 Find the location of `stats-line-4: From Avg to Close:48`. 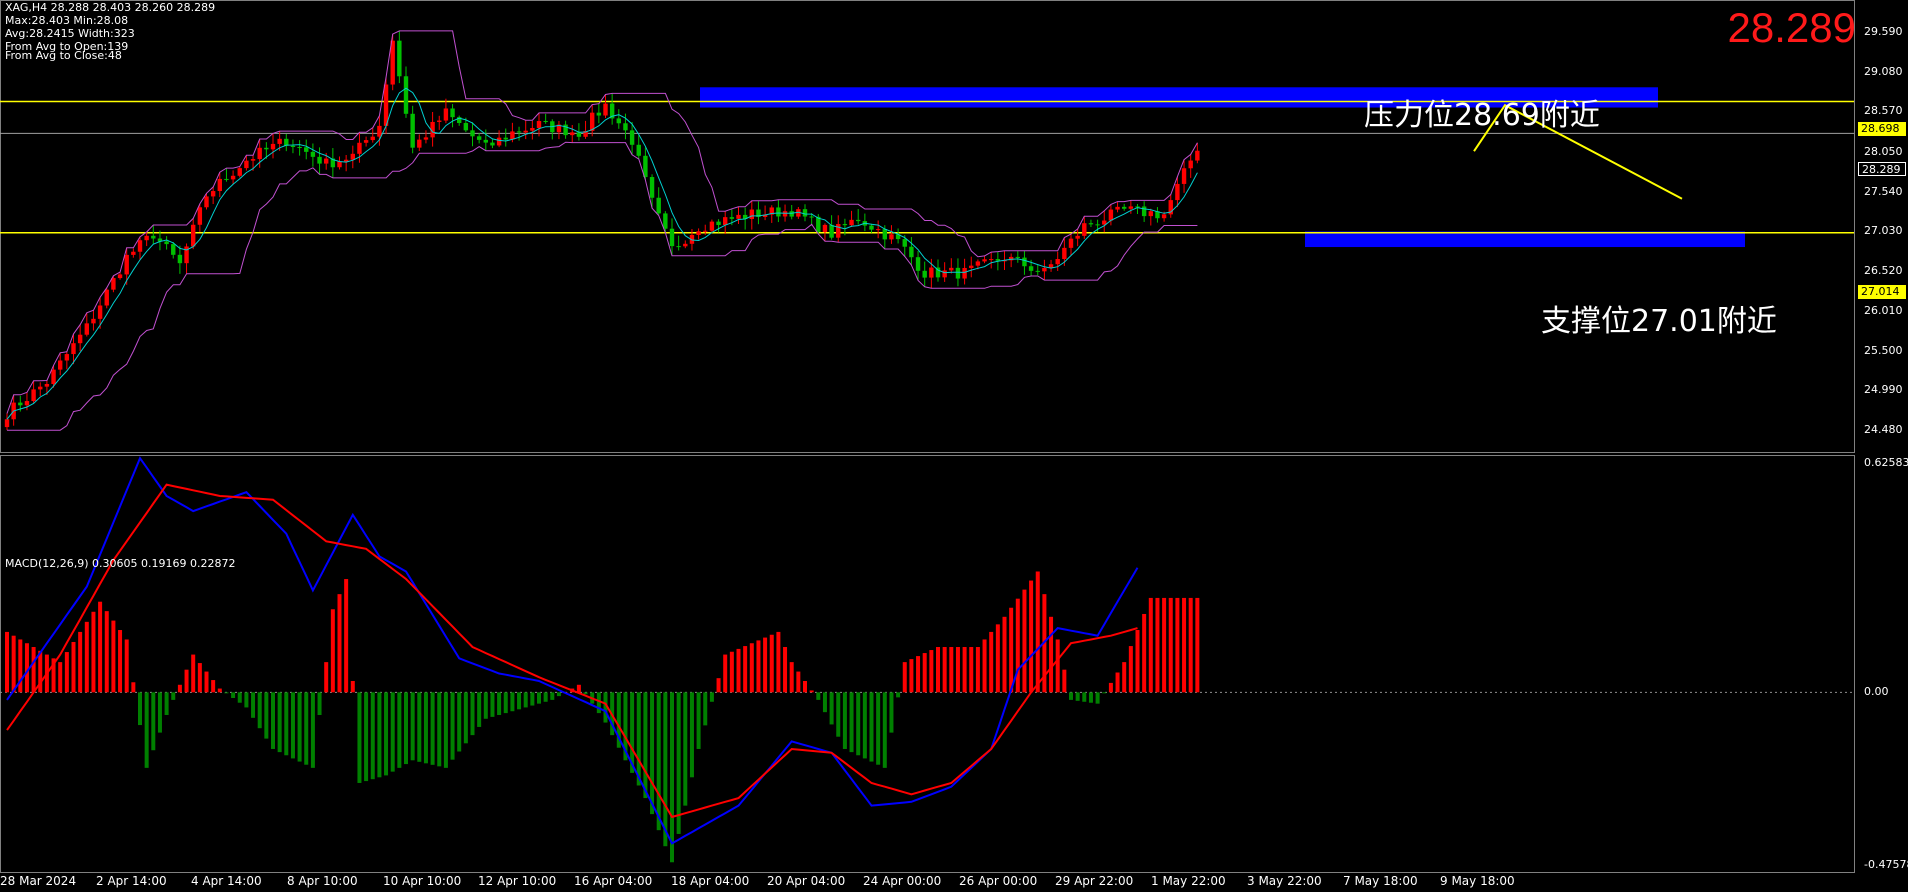

stats-line-4: From Avg to Close:48 is located at coordinates (63, 55).